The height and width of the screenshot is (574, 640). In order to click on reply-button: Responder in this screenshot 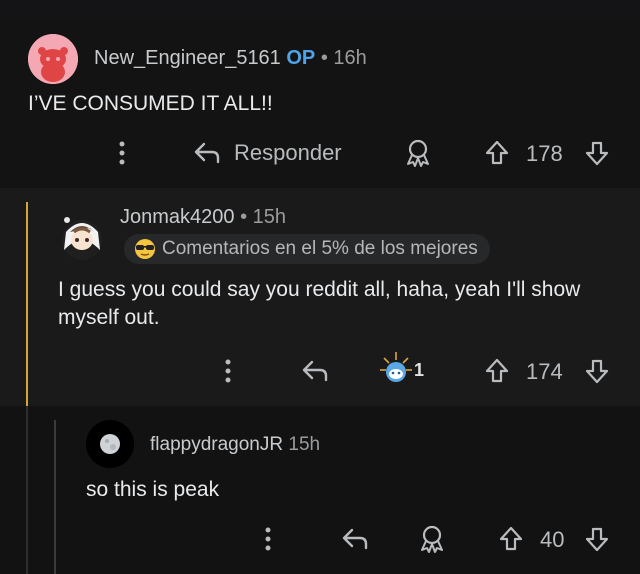, I will do `click(267, 153)`.